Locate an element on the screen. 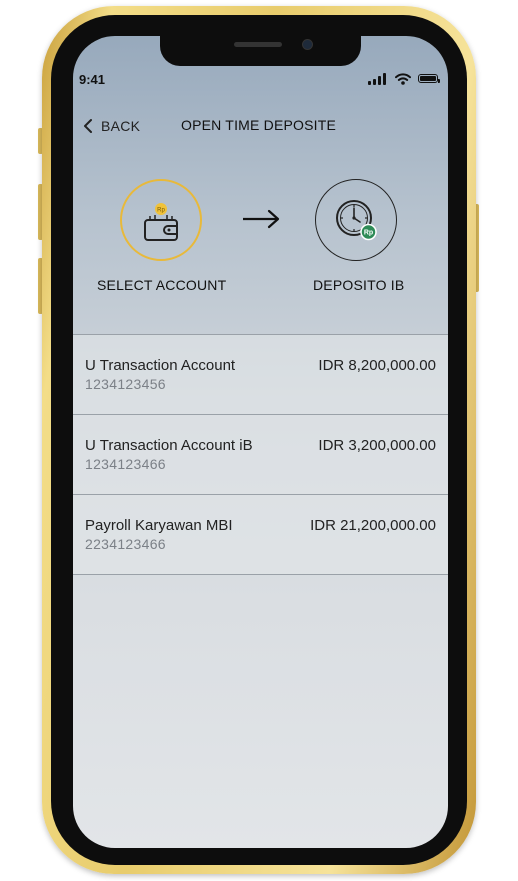 The width and height of the screenshot is (518, 881). account-balance: IDR 8,200,000.00 is located at coordinates (377, 365).